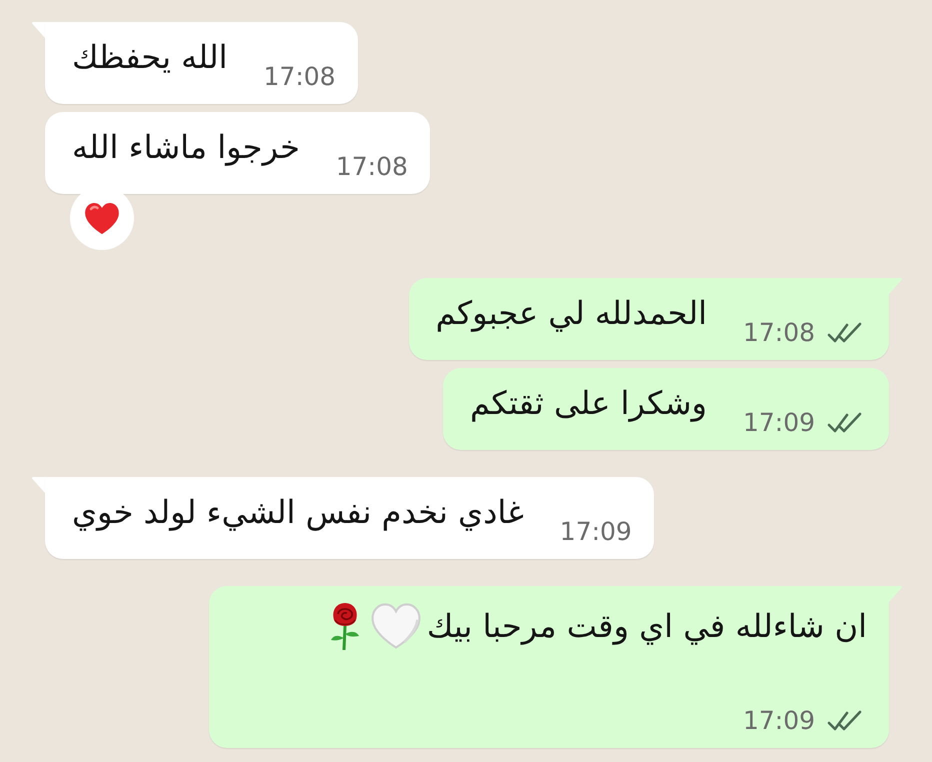 The image size is (932, 762). I want to click on message-text: ان شاءلله في اي وقت مرحبا بيك, so click(646, 626).